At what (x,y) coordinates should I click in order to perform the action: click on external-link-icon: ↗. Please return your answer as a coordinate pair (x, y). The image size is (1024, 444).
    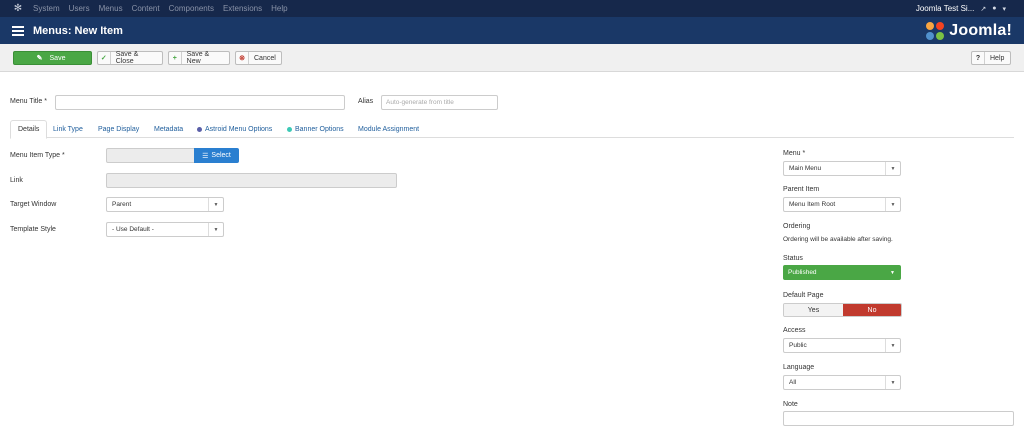
    Looking at the image, I should click on (983, 9).